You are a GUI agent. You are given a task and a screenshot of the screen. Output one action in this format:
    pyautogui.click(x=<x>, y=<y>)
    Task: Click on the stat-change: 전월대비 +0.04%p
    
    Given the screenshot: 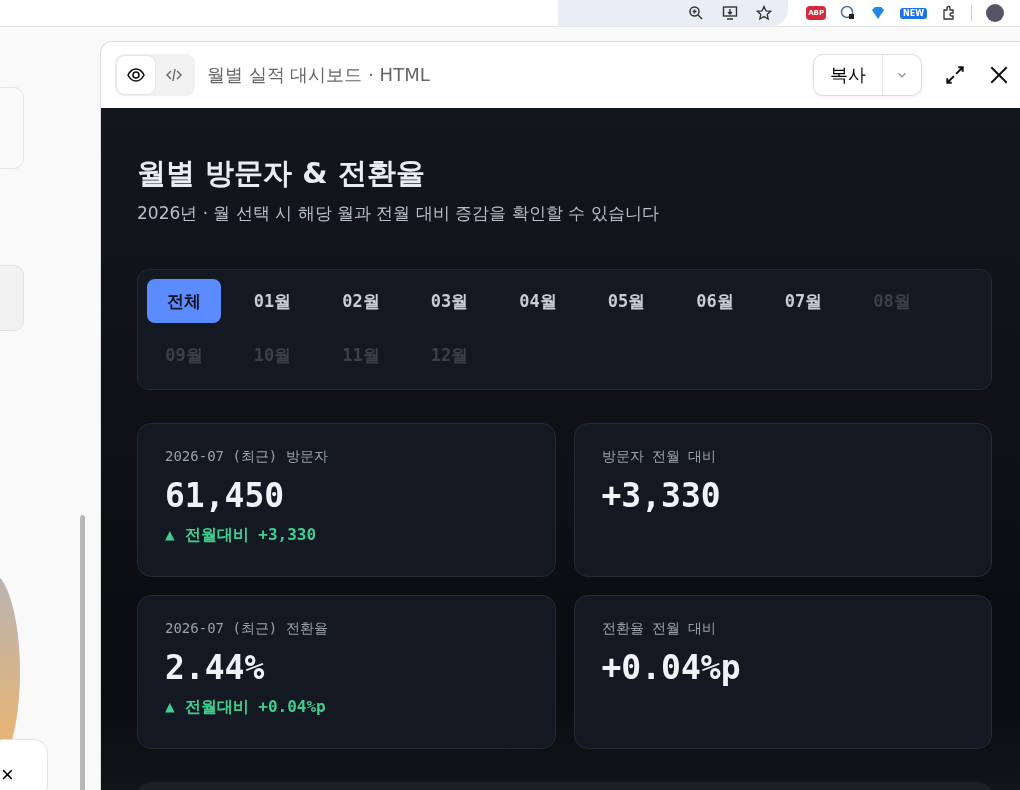 What is the action you would take?
    pyautogui.click(x=255, y=707)
    